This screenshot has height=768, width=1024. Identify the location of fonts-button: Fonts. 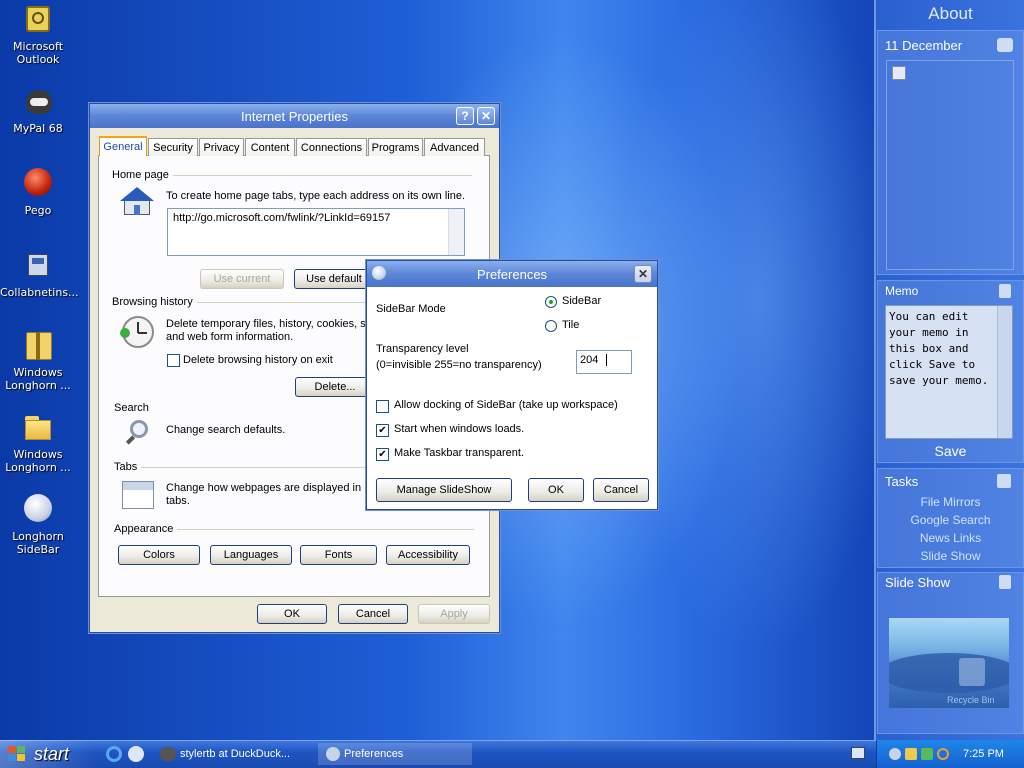
(338, 555).